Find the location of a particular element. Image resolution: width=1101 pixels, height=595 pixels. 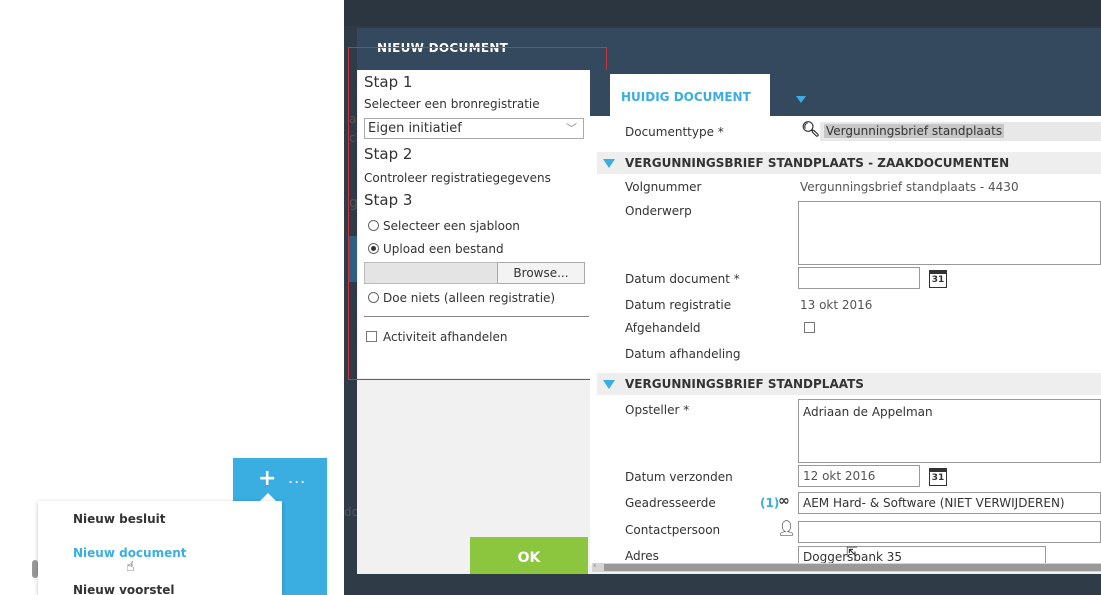

datum-verzonden-input: 12 okt 2016 is located at coordinates (859, 476).